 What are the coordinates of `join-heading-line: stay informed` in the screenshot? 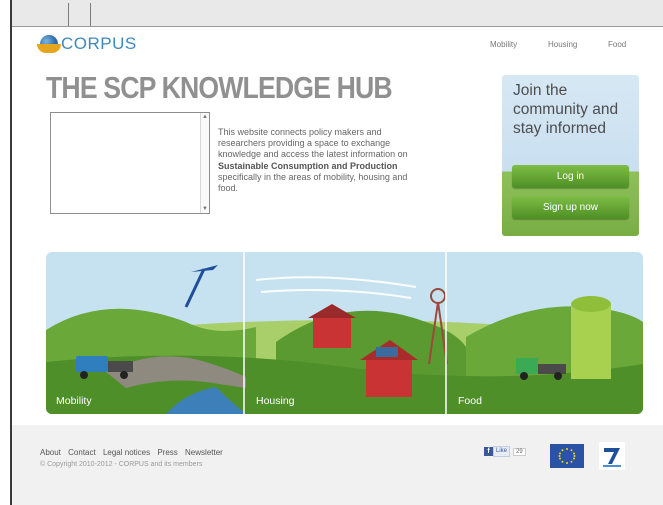 It's located at (560, 128).